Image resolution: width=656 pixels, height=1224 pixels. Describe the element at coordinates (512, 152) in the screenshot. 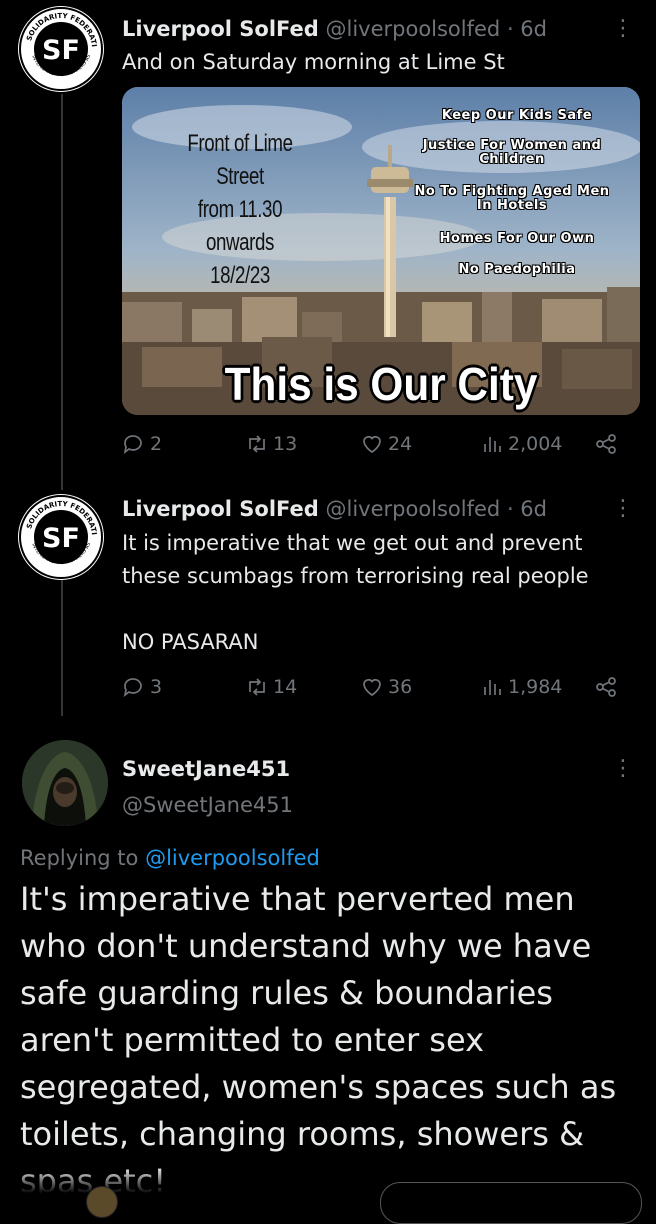

I see `flyer-slogan: Justice For Women and Children` at that location.